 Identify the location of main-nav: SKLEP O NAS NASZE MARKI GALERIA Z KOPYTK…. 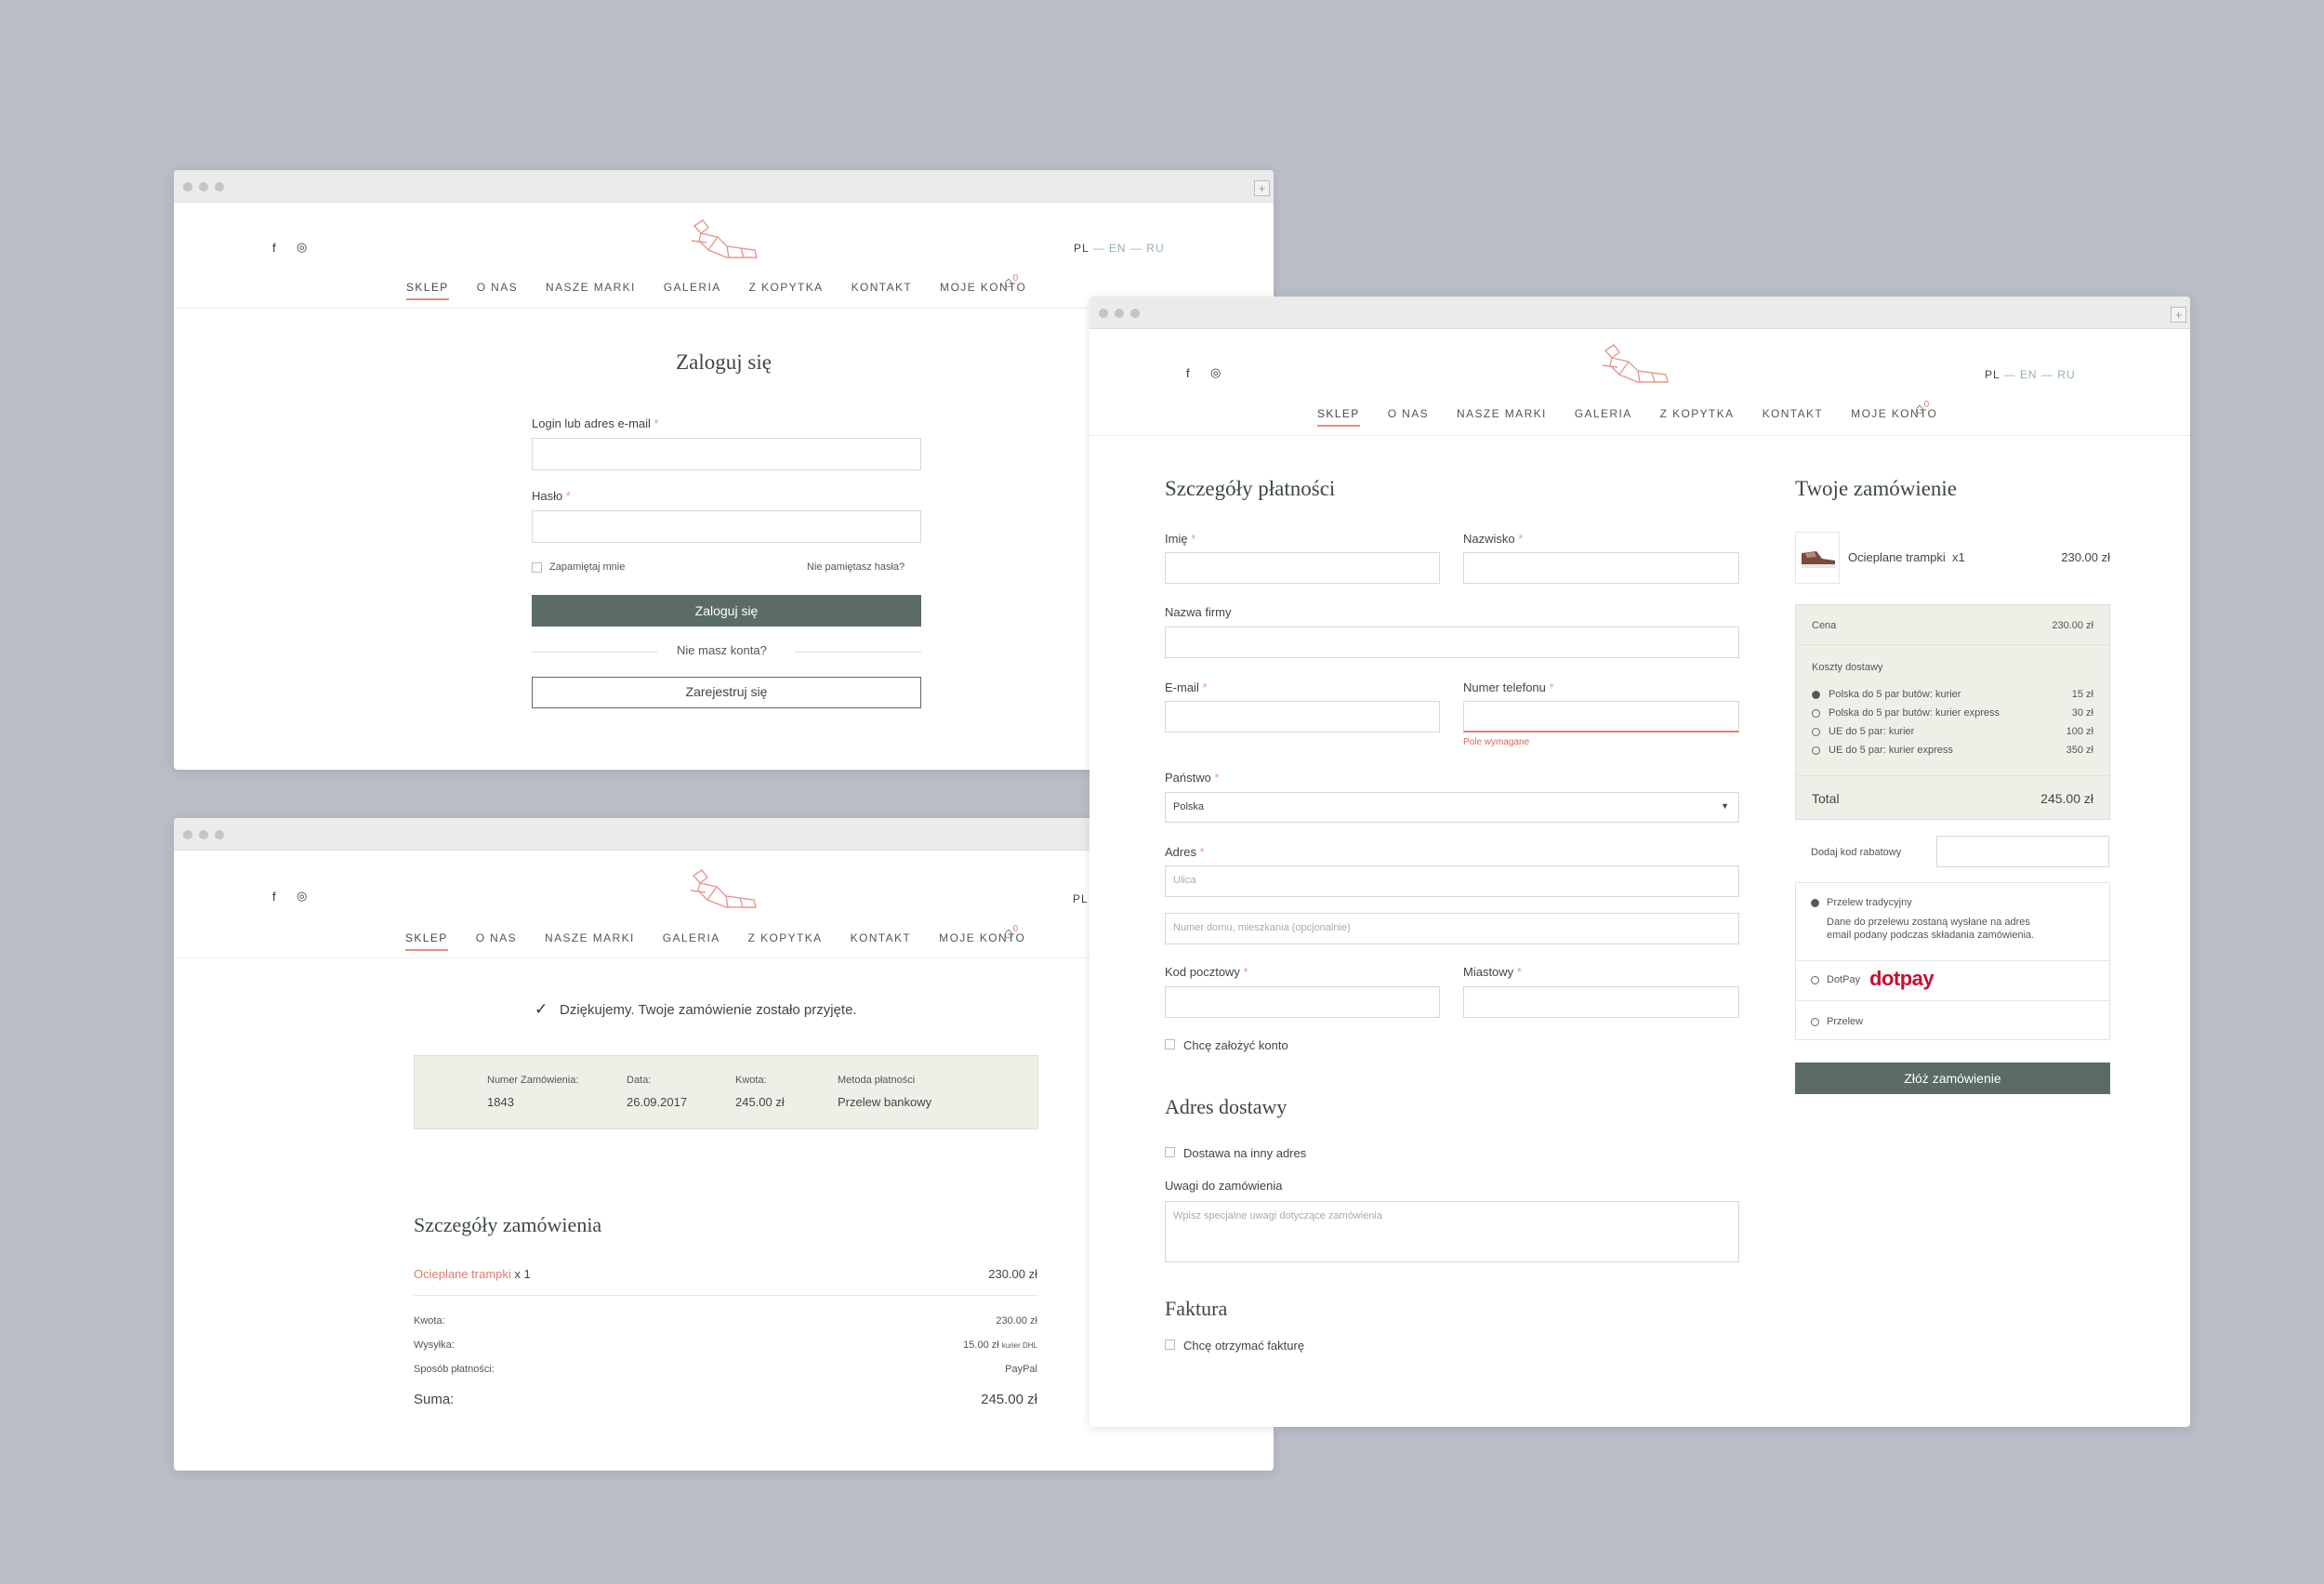
(716, 290).